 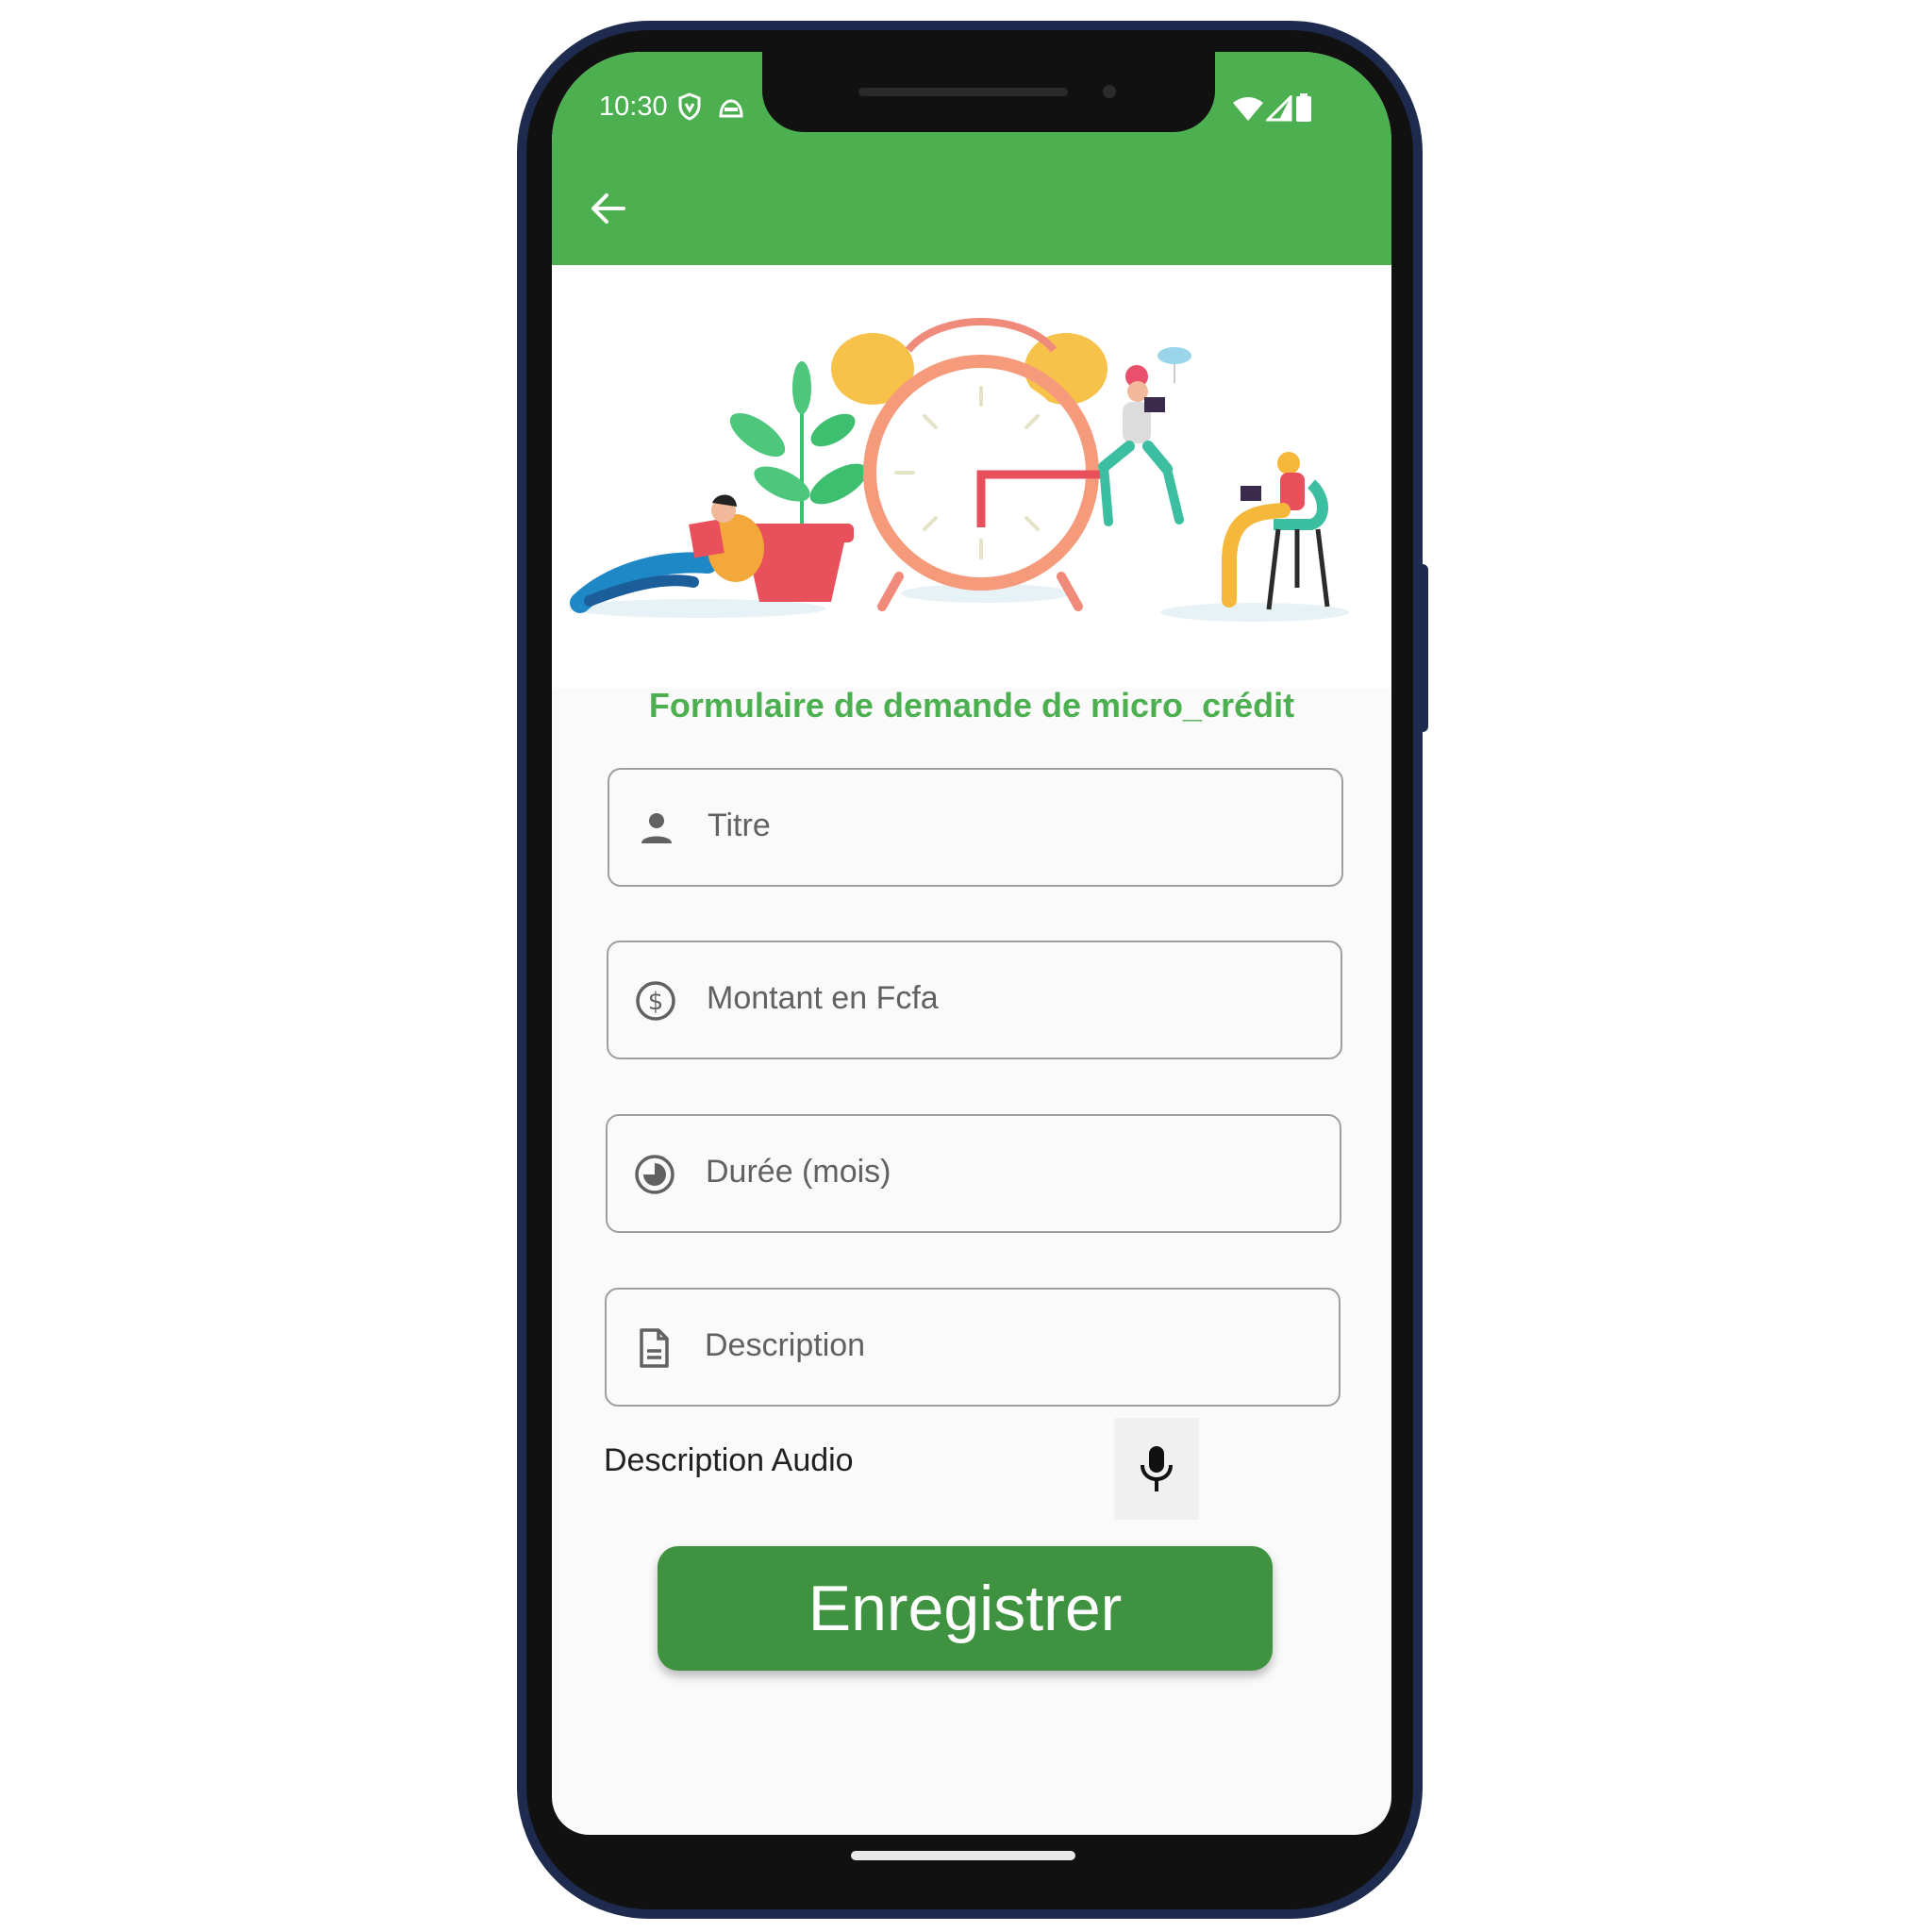 What do you see at coordinates (609, 209) in the screenshot?
I see `arrow-left-icon` at bounding box center [609, 209].